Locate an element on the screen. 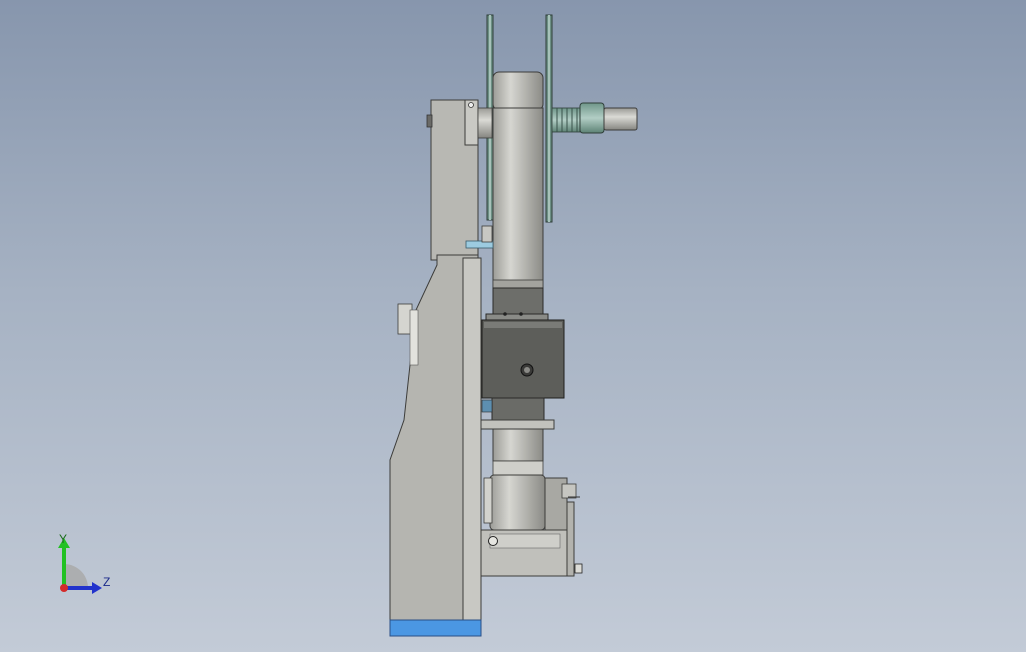 This screenshot has height=652, width=1026. base-plate is located at coordinates (435, 628).